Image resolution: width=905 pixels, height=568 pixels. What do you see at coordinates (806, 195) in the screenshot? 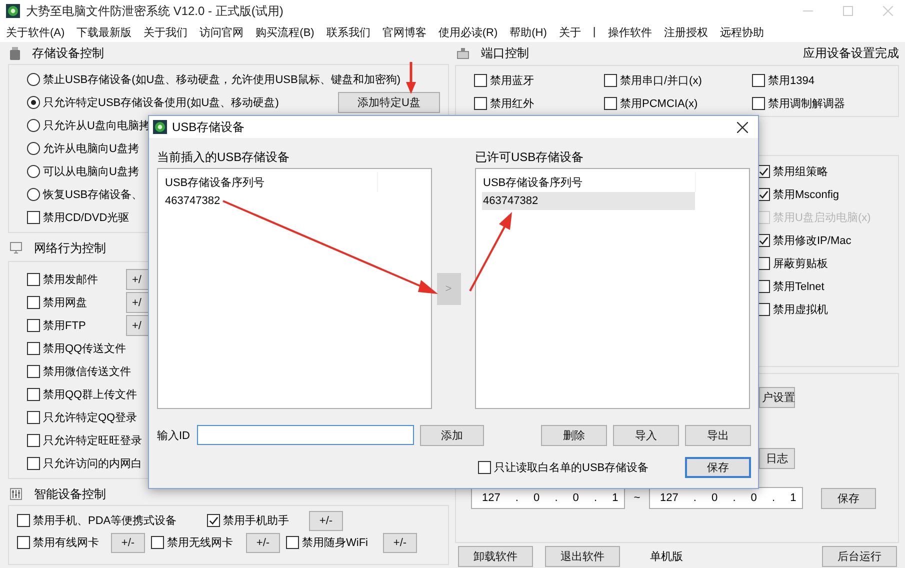
I see `checkbox-label: 禁用Msconfig` at bounding box center [806, 195].